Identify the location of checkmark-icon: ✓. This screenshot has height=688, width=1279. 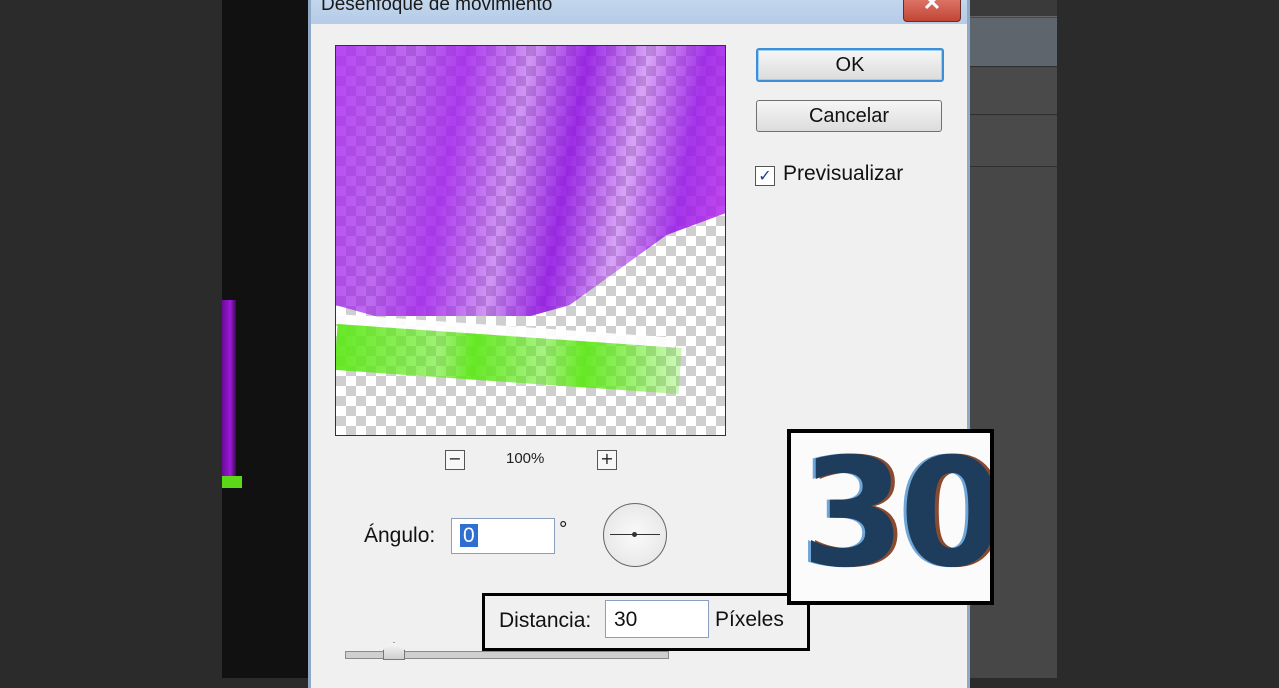
(765, 175).